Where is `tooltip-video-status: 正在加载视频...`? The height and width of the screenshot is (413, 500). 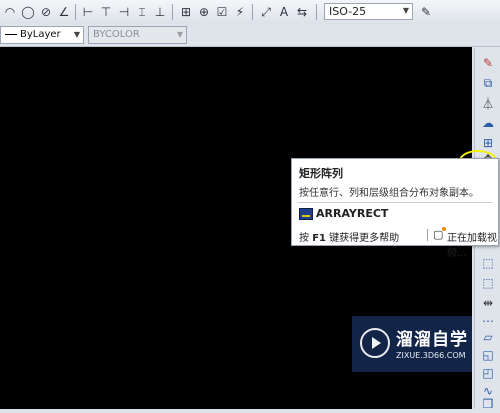
tooltip-video-status: 正在加载视频... is located at coordinates (472, 246).